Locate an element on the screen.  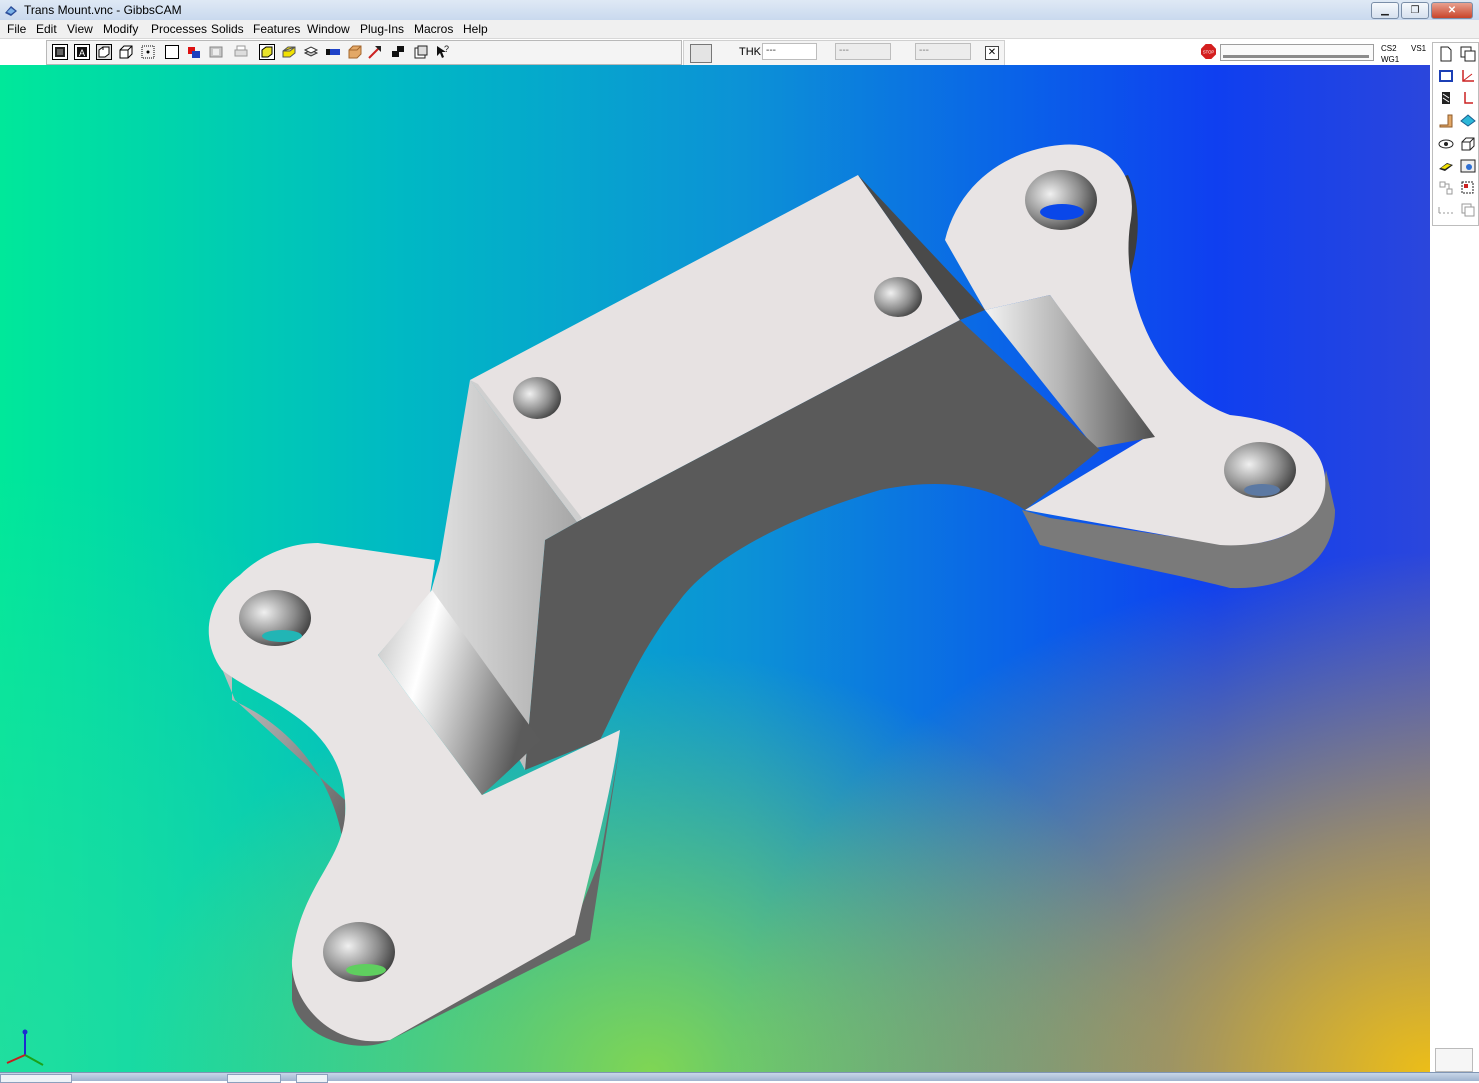
minimize-button: ▁ is located at coordinates (1385, 10).